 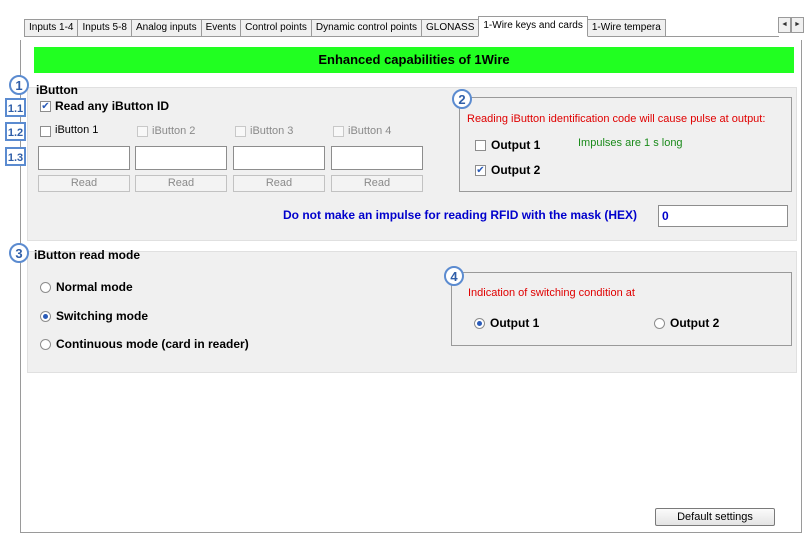 I want to click on indication-output-2-radio, so click(x=659, y=323).